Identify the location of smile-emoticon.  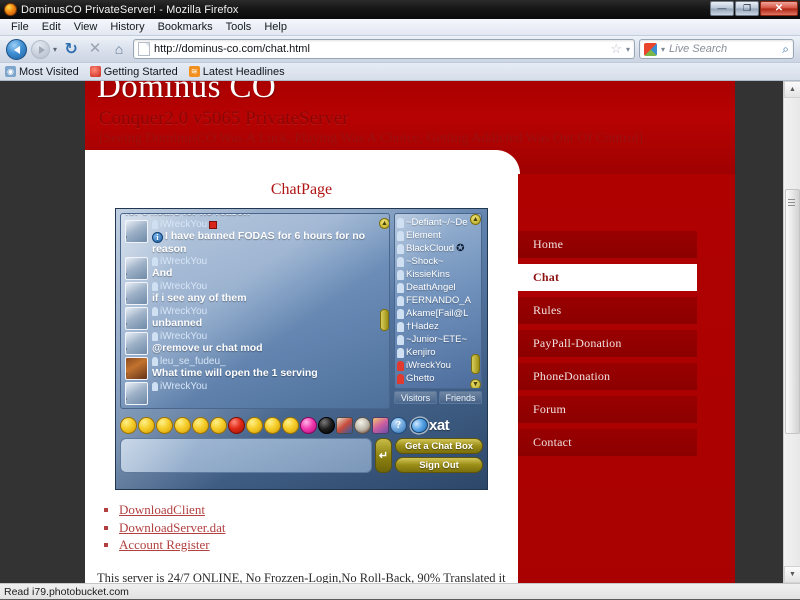
(128, 425).